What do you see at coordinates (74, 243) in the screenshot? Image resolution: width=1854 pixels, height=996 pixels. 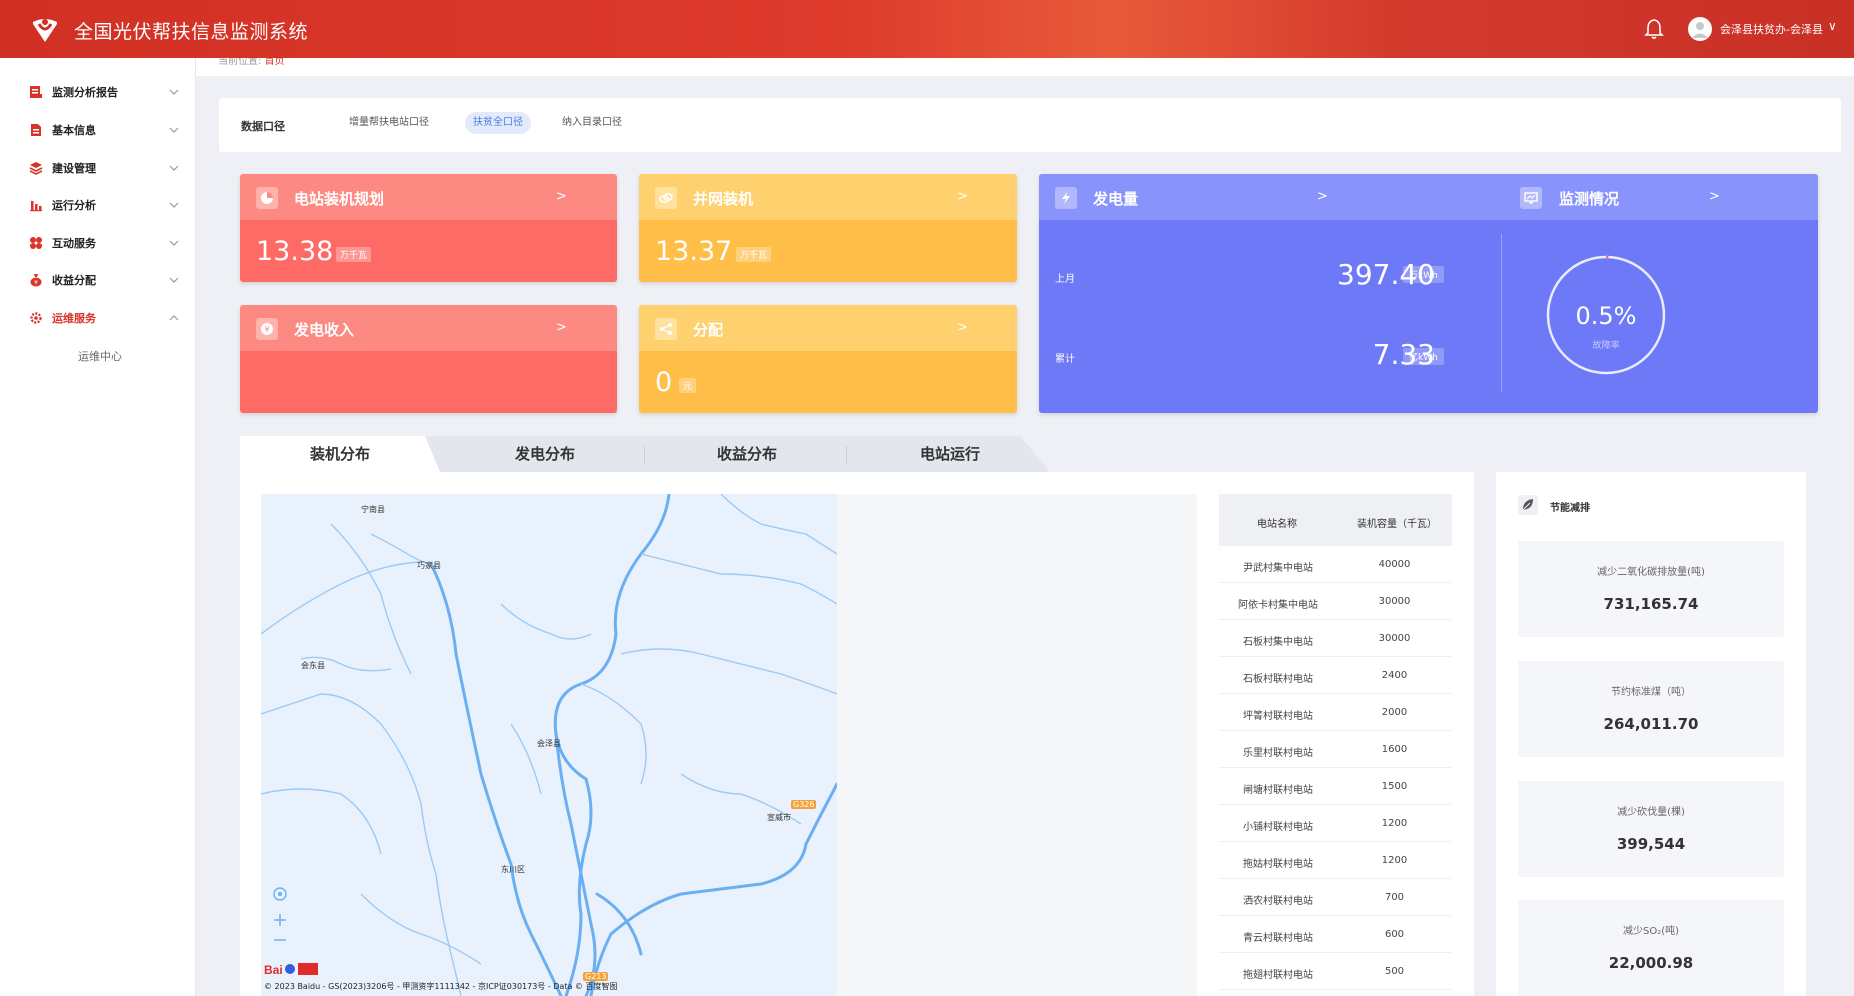 I see `sidebar-item-label: 互动服务` at bounding box center [74, 243].